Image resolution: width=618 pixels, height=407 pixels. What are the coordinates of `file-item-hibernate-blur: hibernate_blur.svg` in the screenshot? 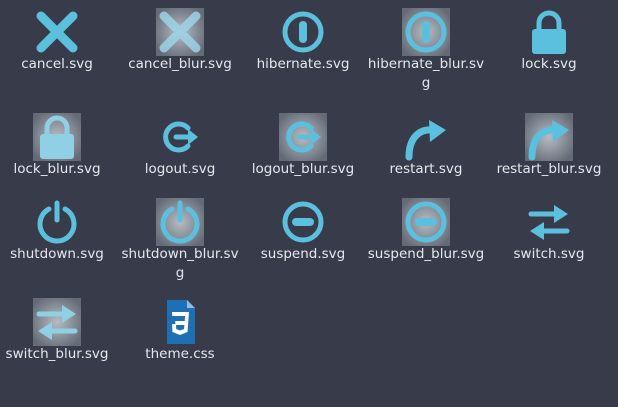 It's located at (426, 46).